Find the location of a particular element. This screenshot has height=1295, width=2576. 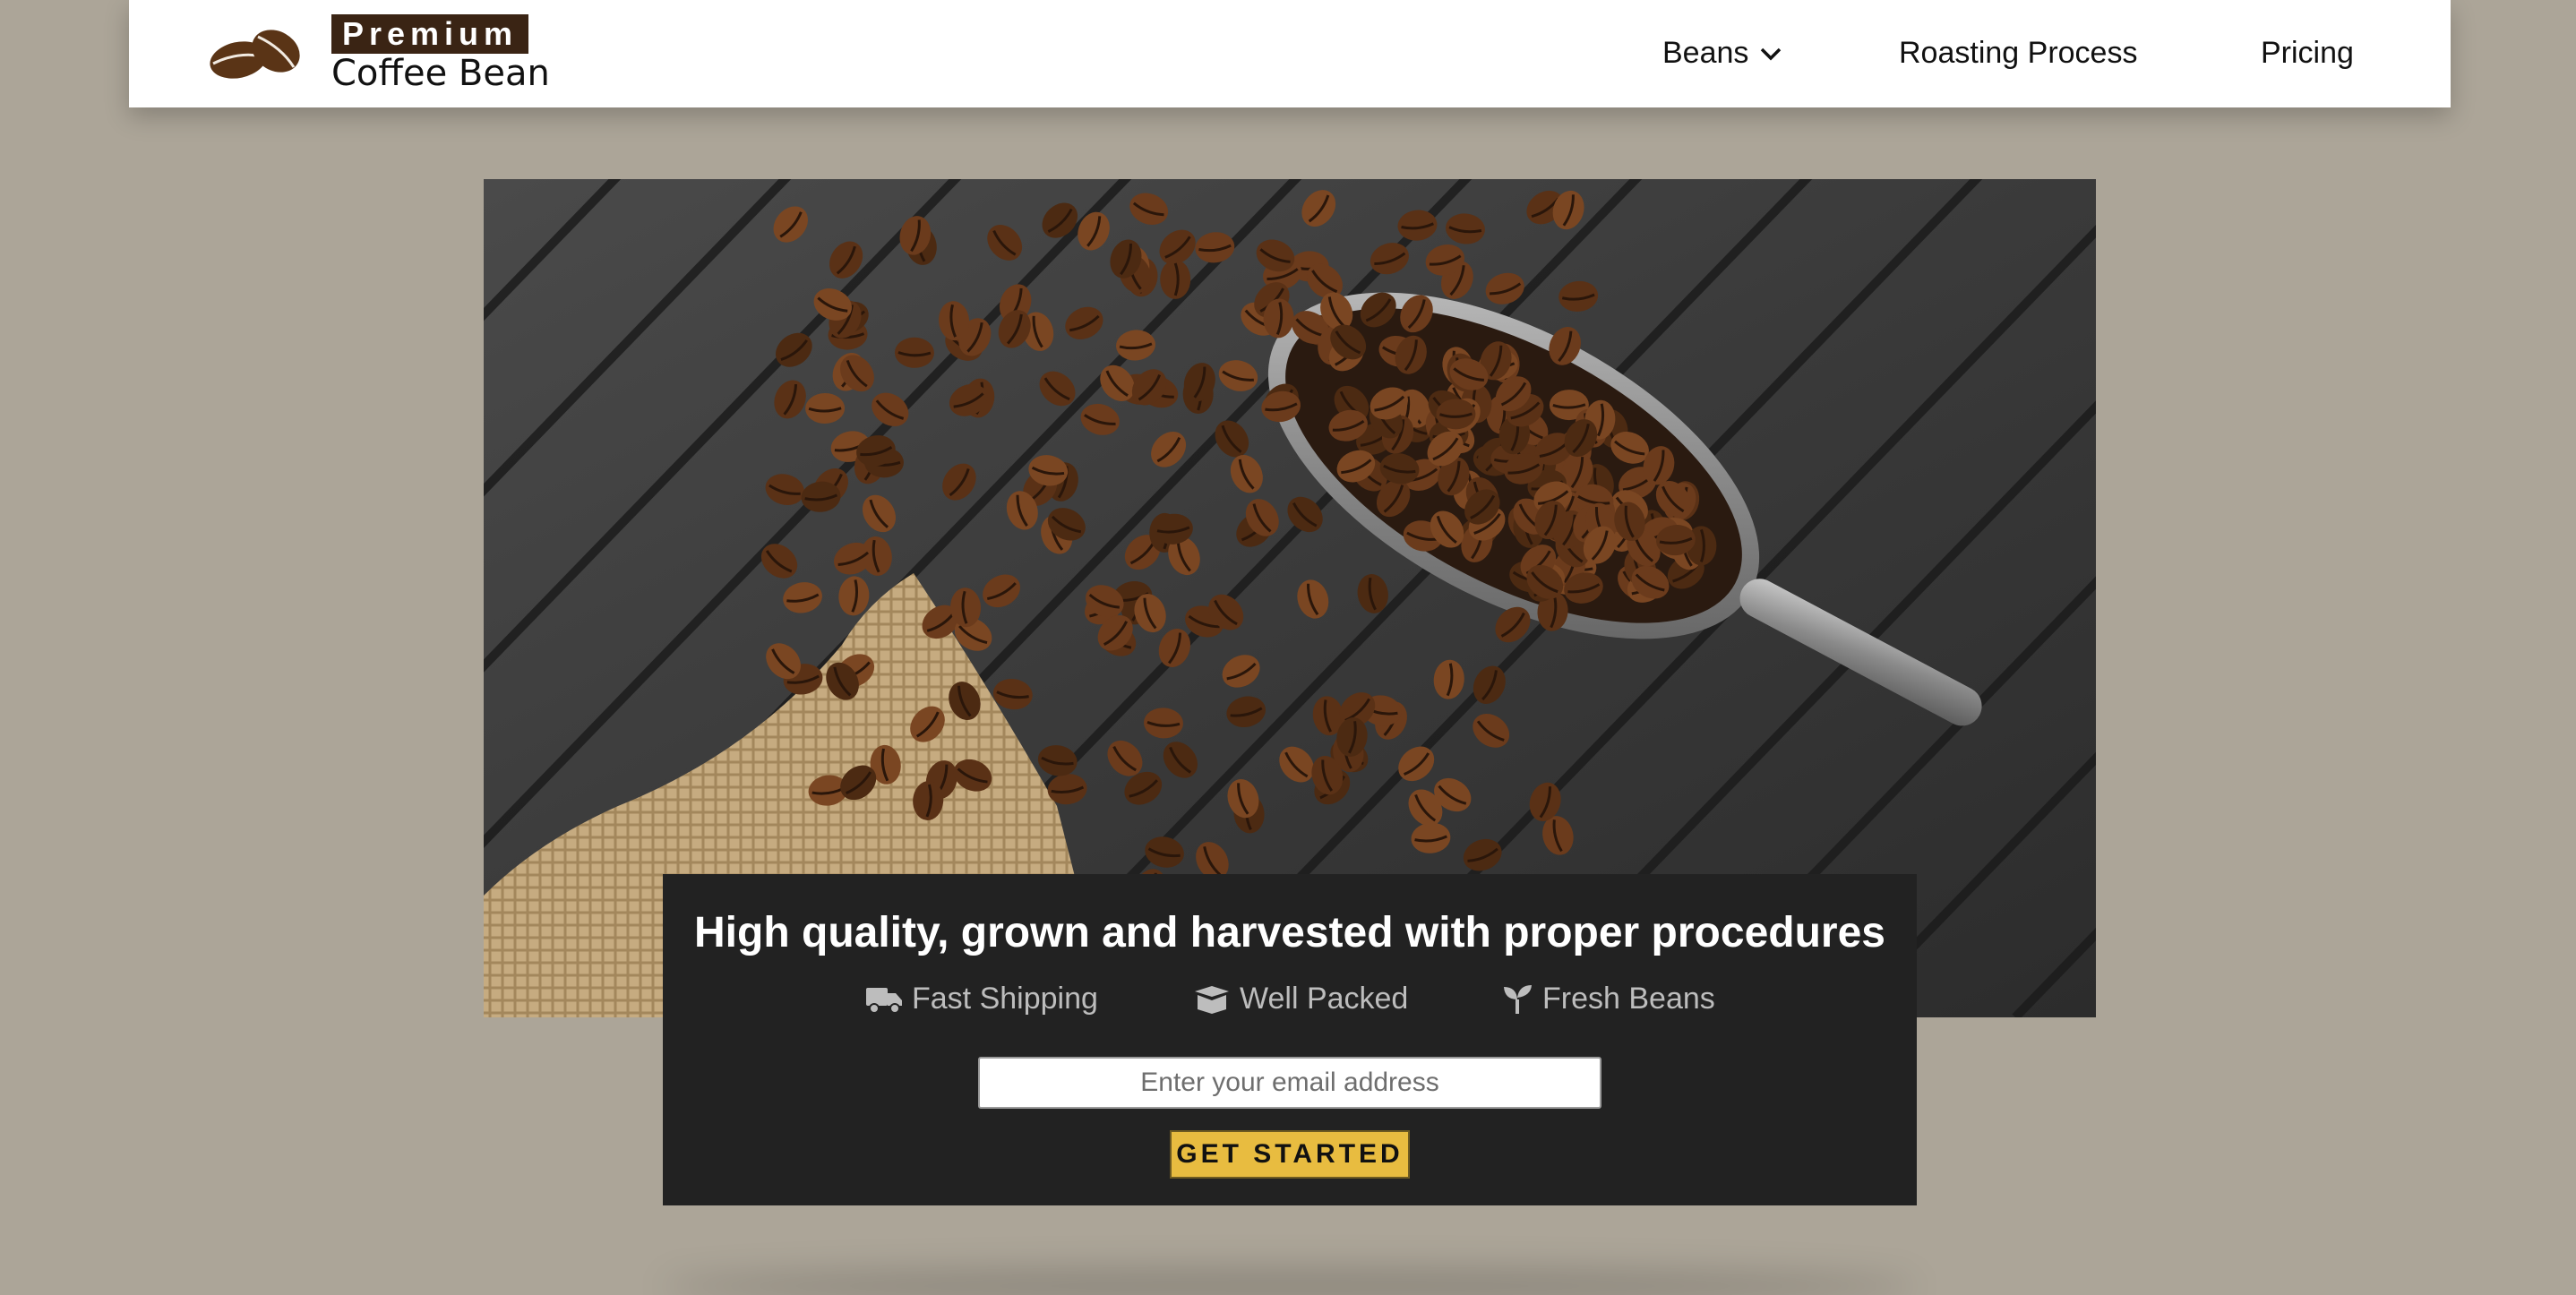

feature-list: Fast Shipping Well Packed Fresh Beans is located at coordinates (1290, 1004).